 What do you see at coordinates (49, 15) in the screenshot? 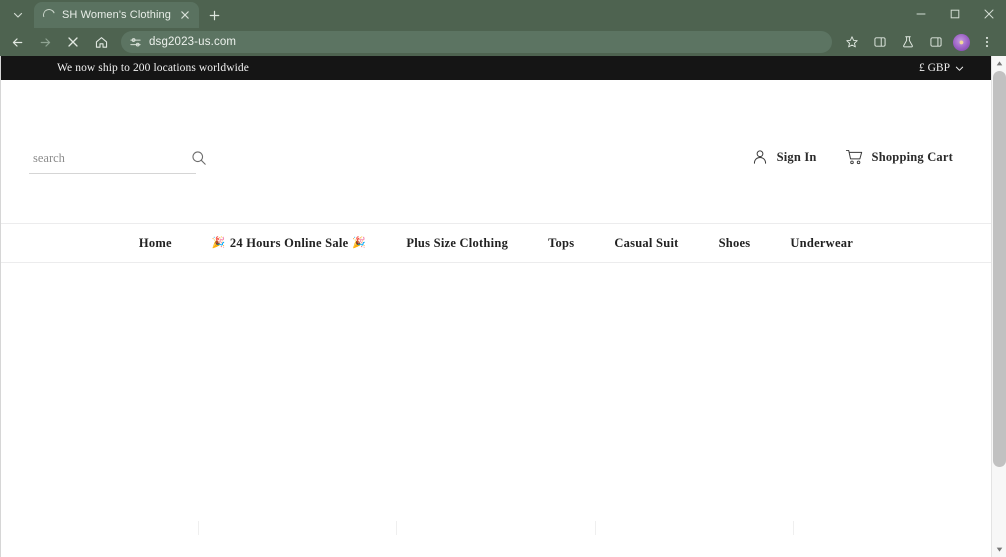
I see `loading-spinner-icon` at bounding box center [49, 15].